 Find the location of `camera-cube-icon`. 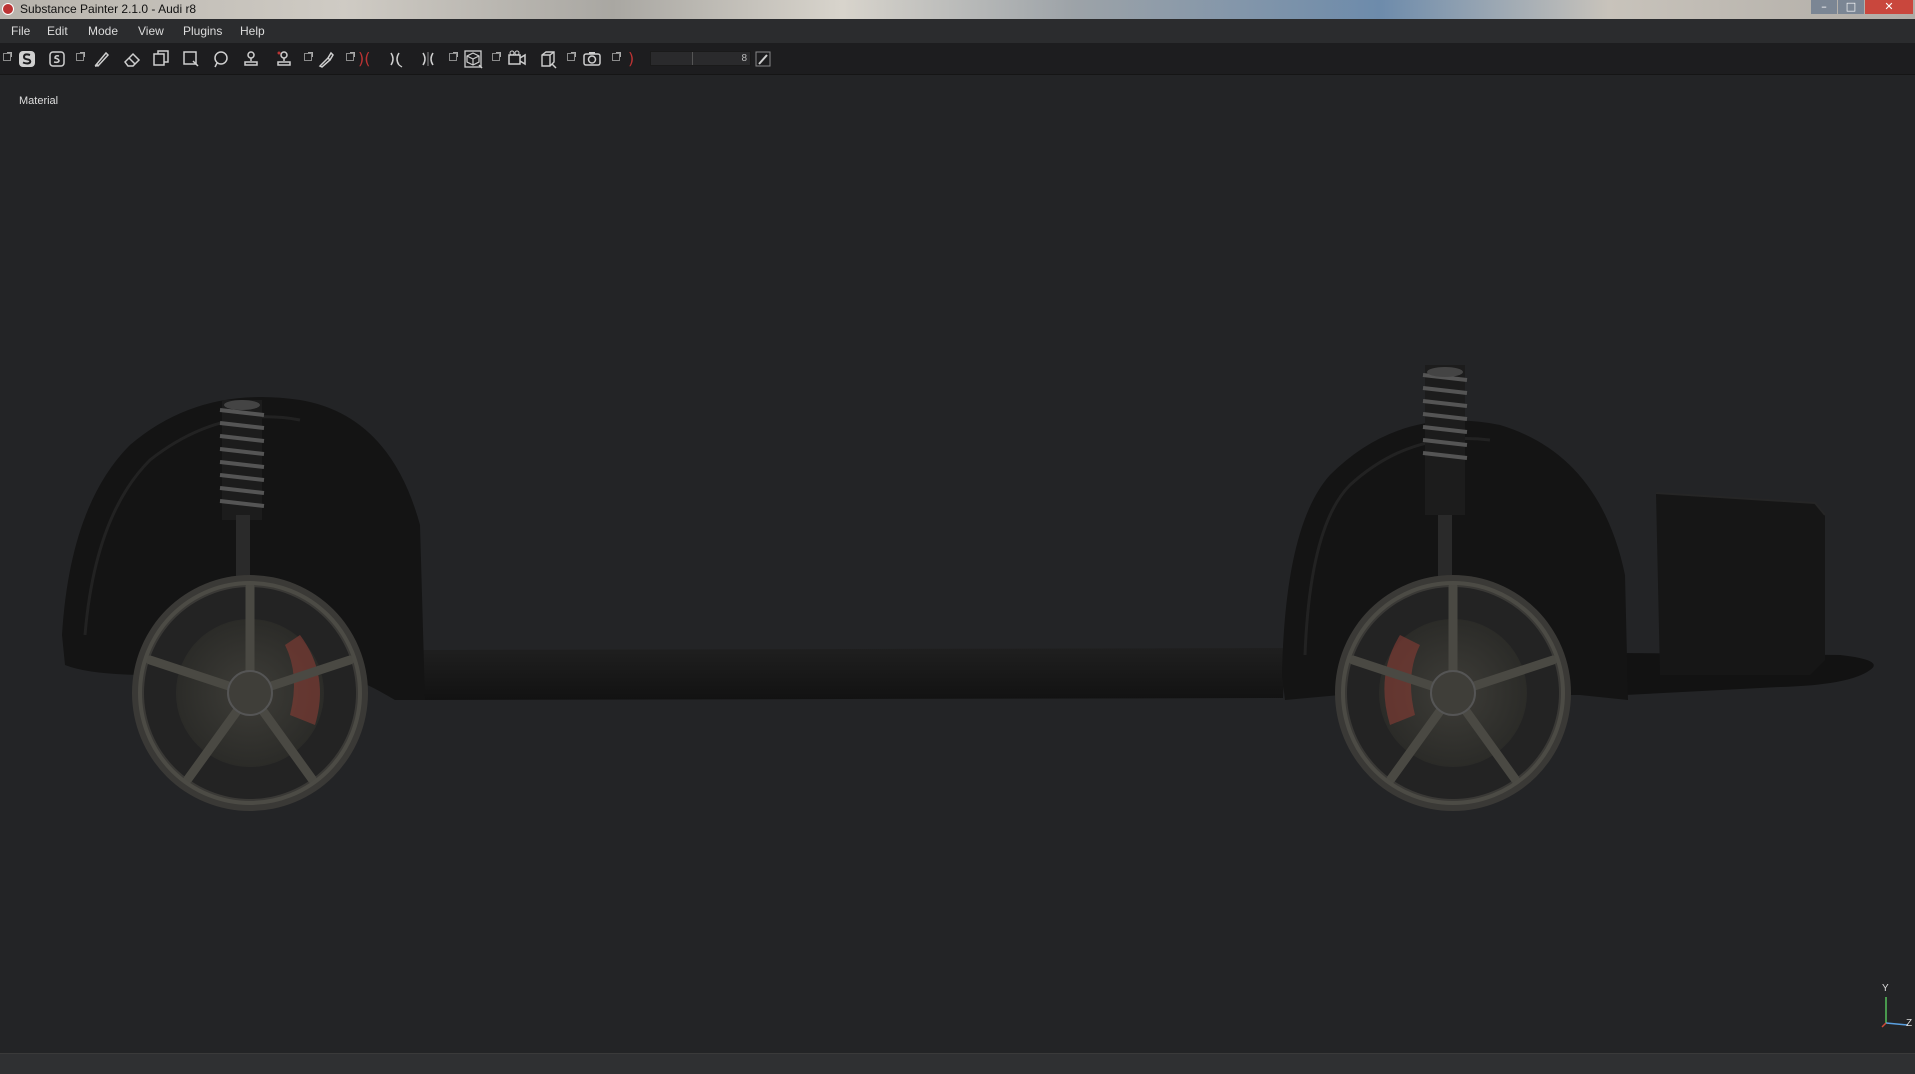

camera-cube-icon is located at coordinates (473, 59).